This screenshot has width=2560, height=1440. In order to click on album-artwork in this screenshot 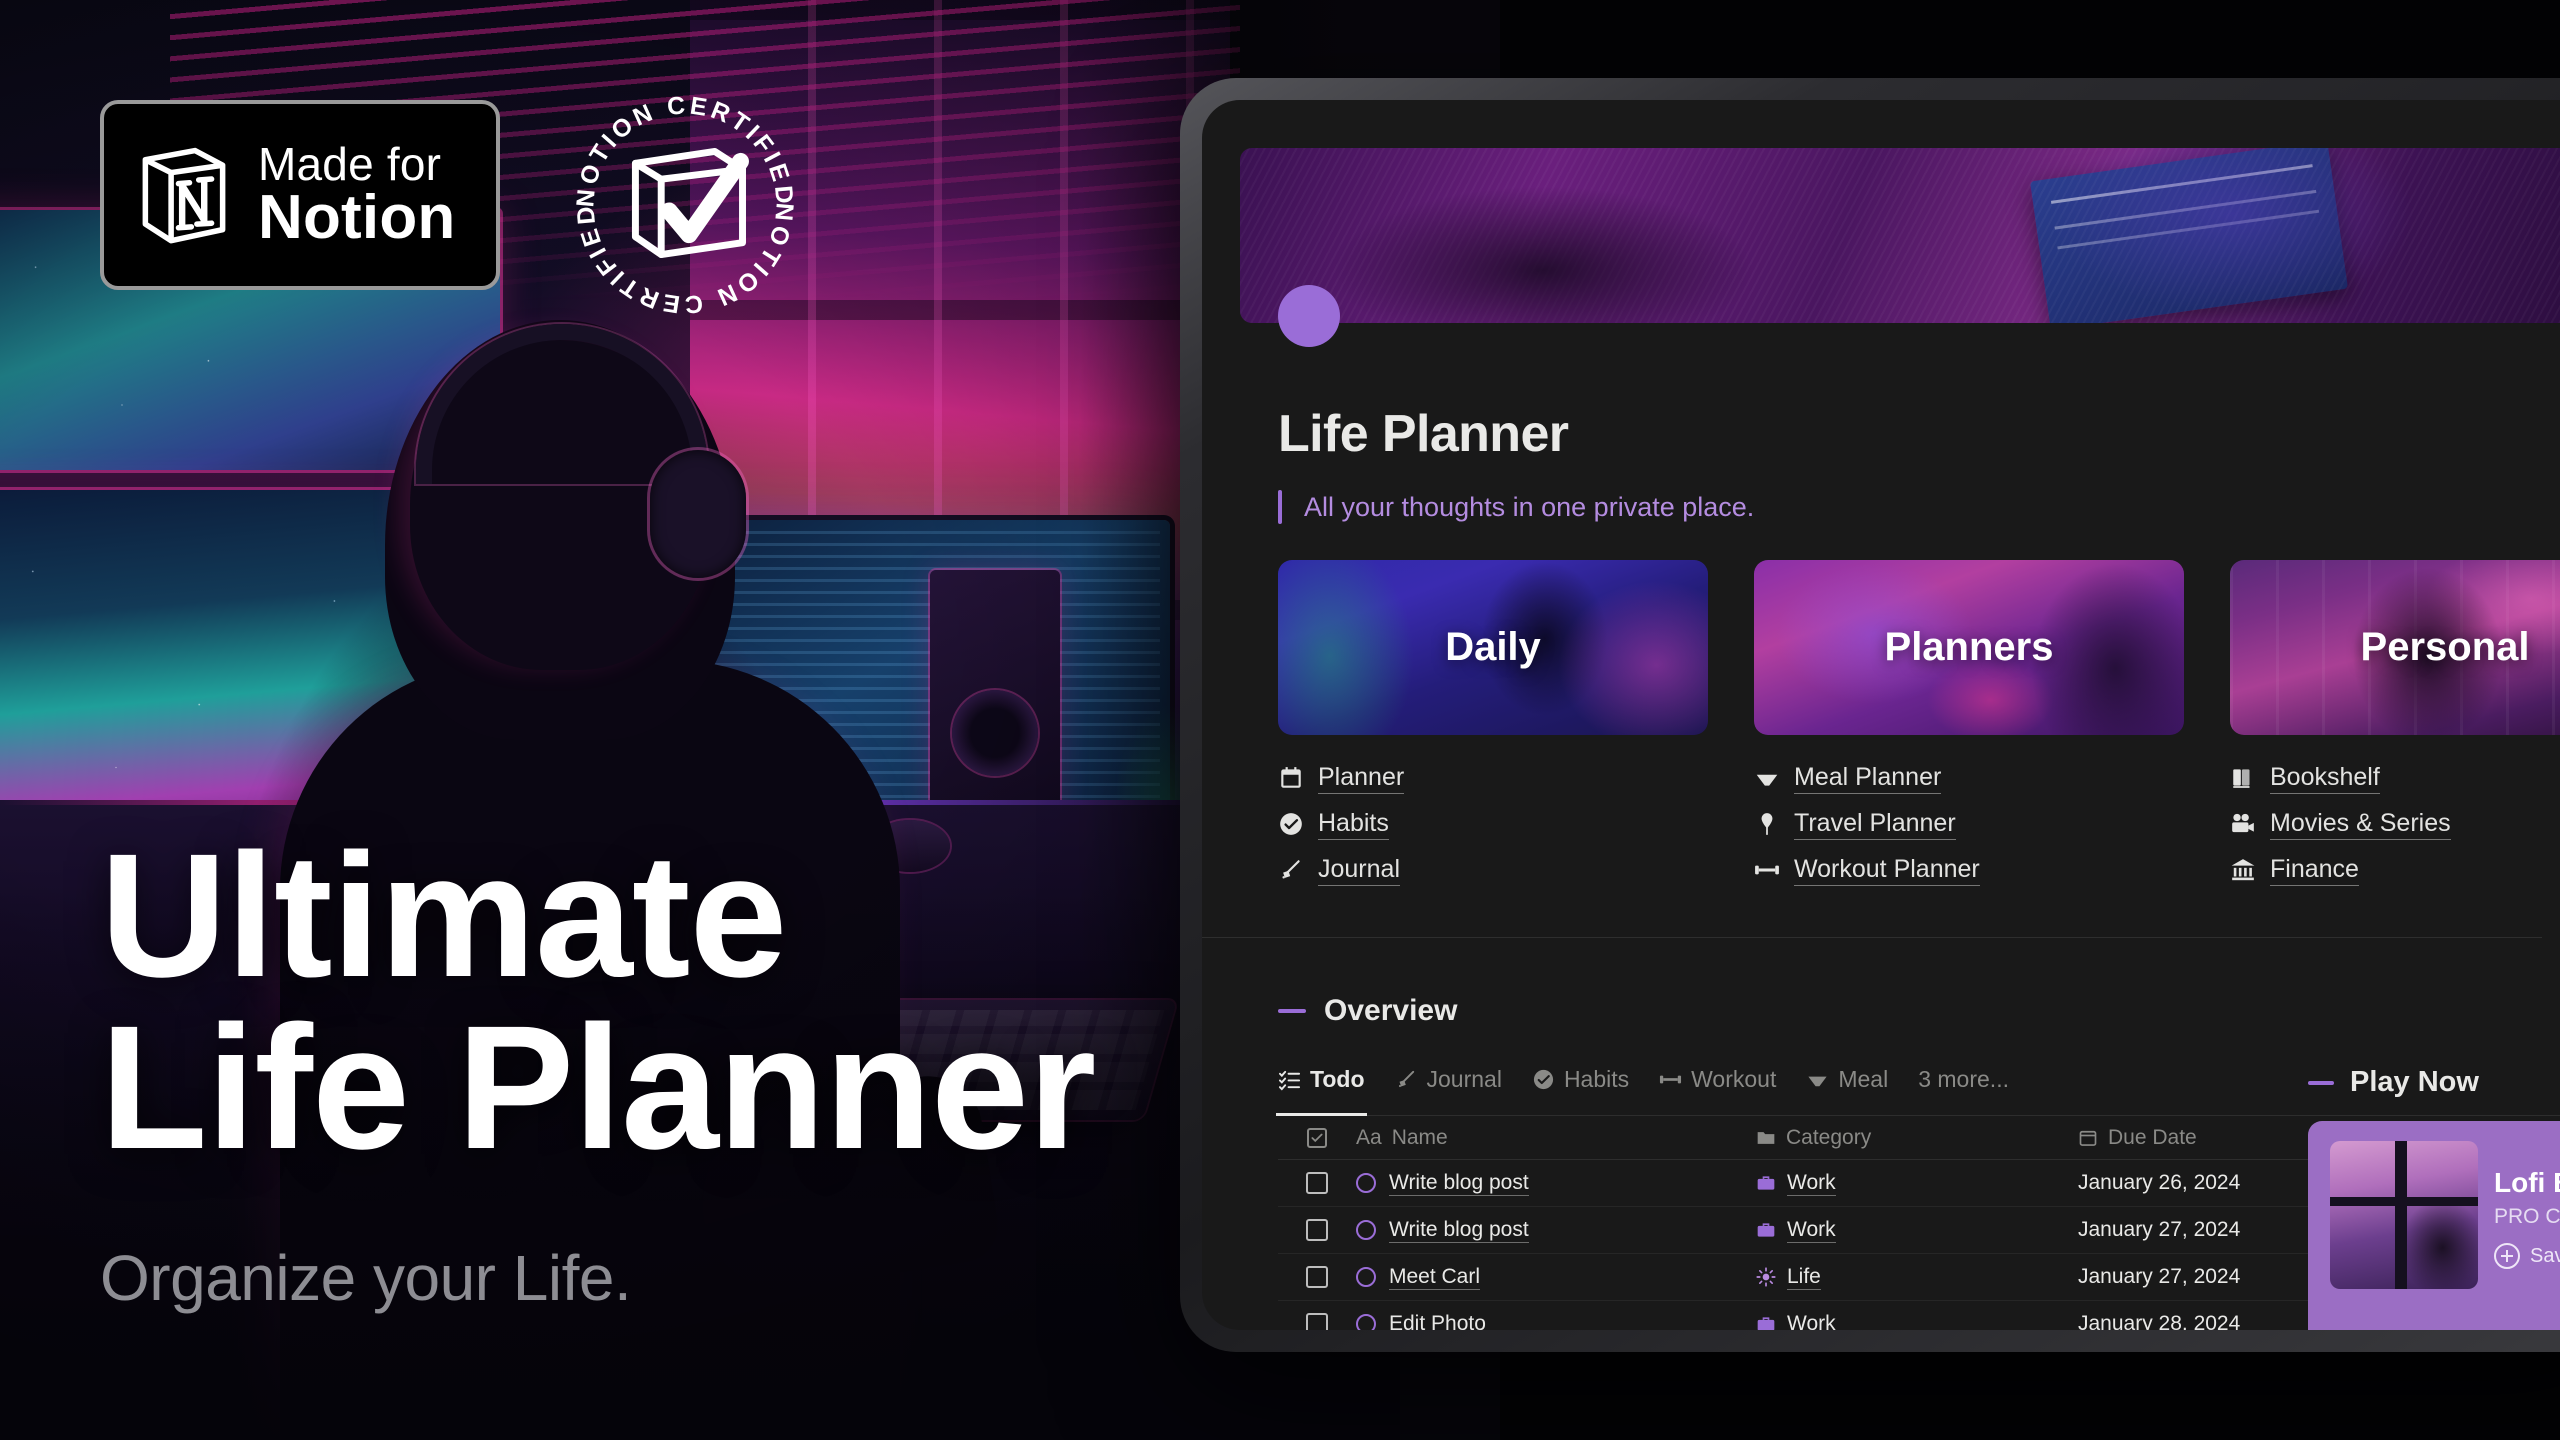, I will do `click(2404, 1215)`.